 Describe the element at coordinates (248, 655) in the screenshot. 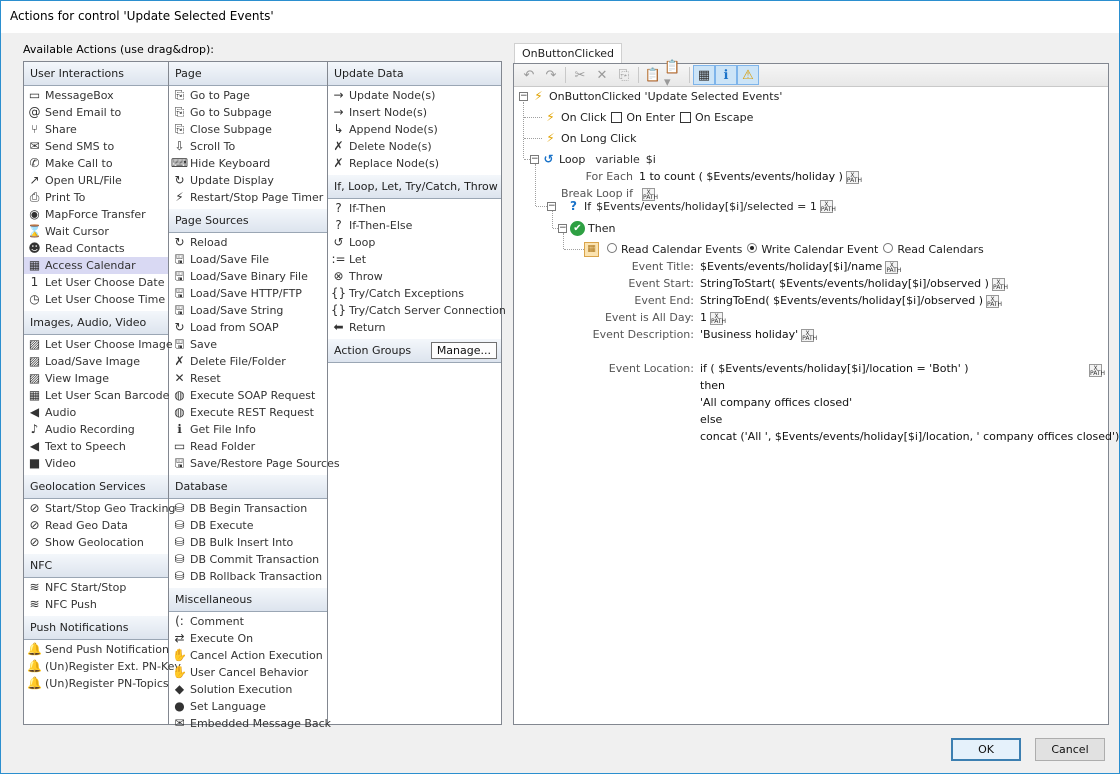

I see `action-item: ✋ Cancel Action Execution` at that location.